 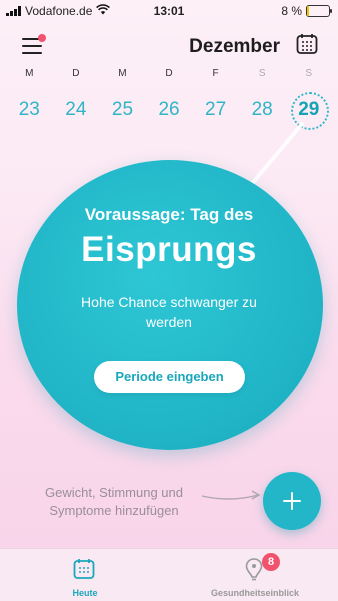 What do you see at coordinates (292, 501) in the screenshot?
I see `add-entry-button` at bounding box center [292, 501].